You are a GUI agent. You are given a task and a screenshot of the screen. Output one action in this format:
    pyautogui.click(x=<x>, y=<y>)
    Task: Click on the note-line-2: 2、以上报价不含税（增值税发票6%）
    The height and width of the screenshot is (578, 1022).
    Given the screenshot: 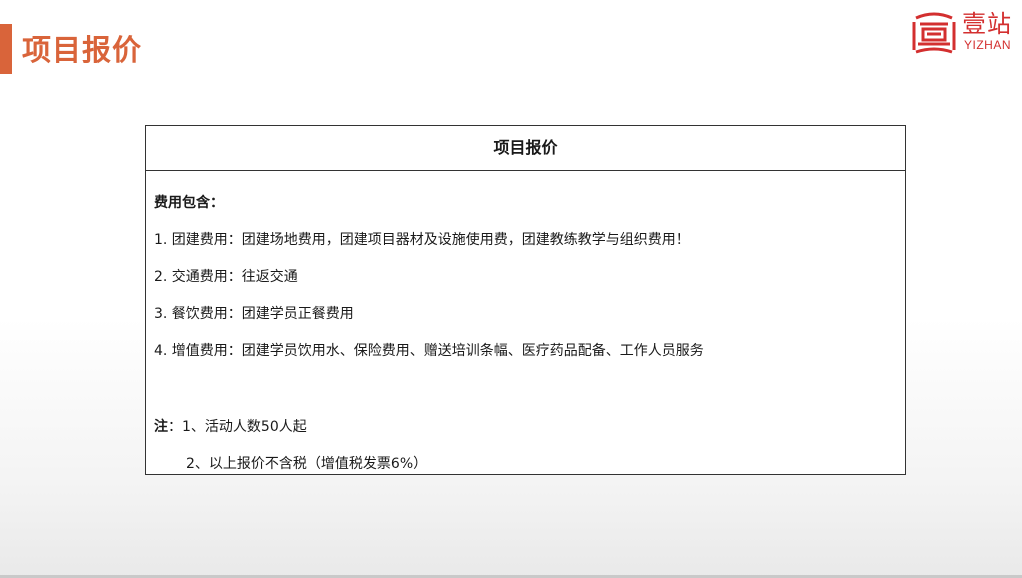 What is the action you would take?
    pyautogui.click(x=307, y=464)
    